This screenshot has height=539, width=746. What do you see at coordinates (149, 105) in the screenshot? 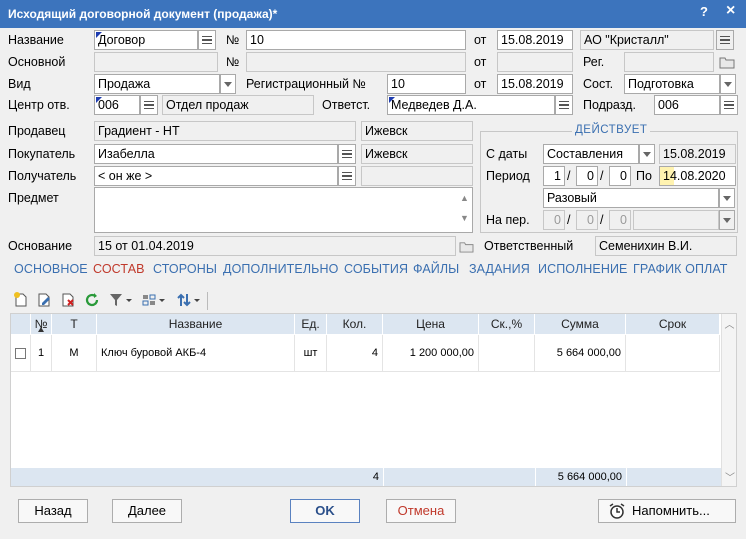
I see `center-menu-button` at bounding box center [149, 105].